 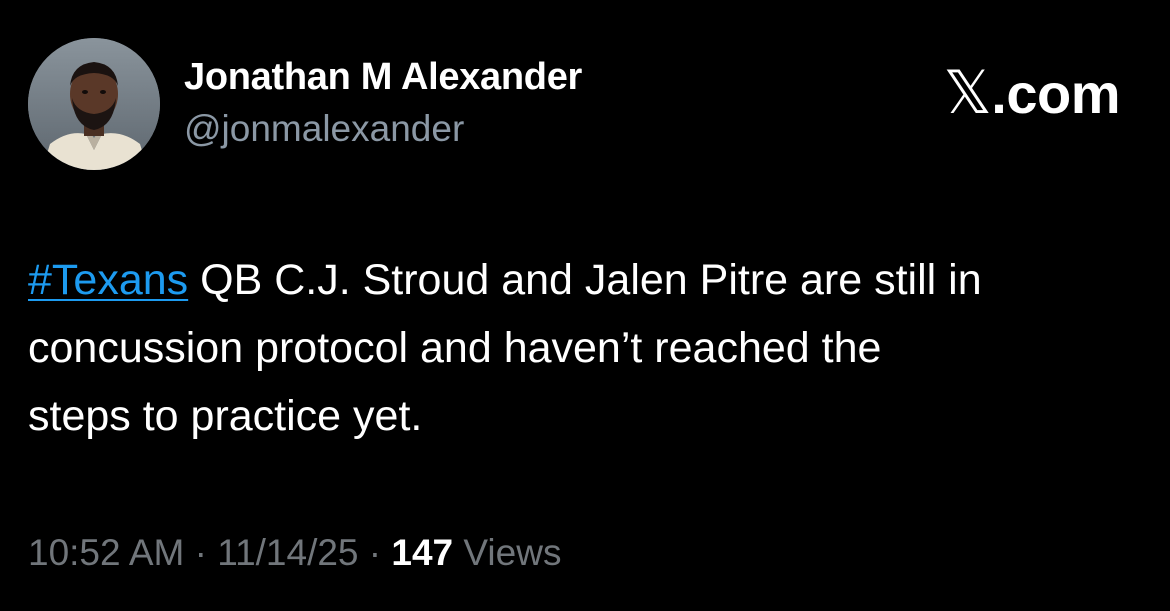 What do you see at coordinates (507, 552) in the screenshot?
I see `views-label: Views` at bounding box center [507, 552].